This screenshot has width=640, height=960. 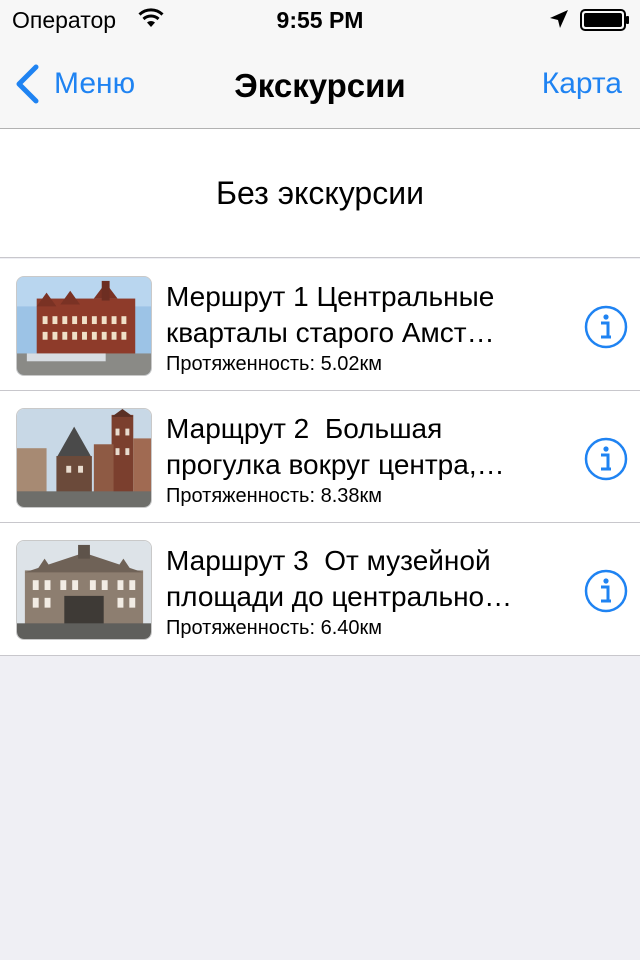 I want to click on clock-label: 9:55 PM, so click(x=320, y=20).